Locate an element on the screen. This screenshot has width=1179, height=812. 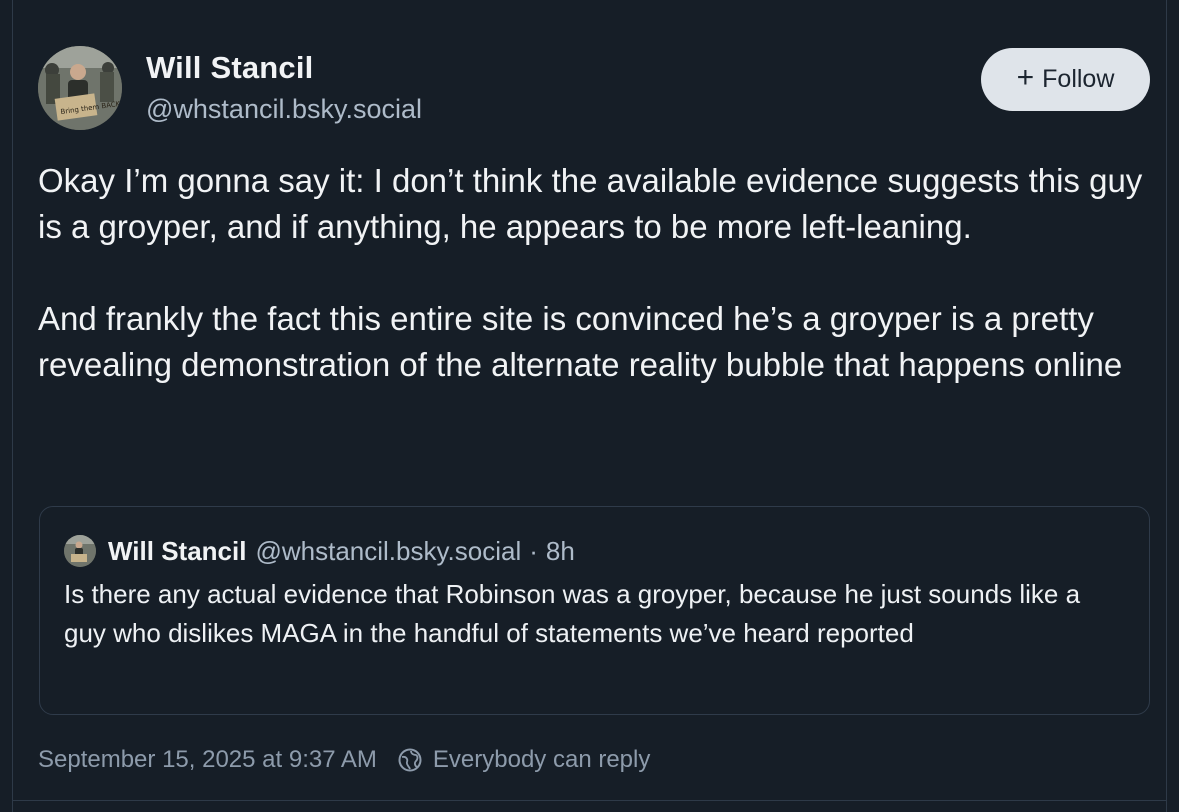
author-name: Will Stancil is located at coordinates (229, 68).